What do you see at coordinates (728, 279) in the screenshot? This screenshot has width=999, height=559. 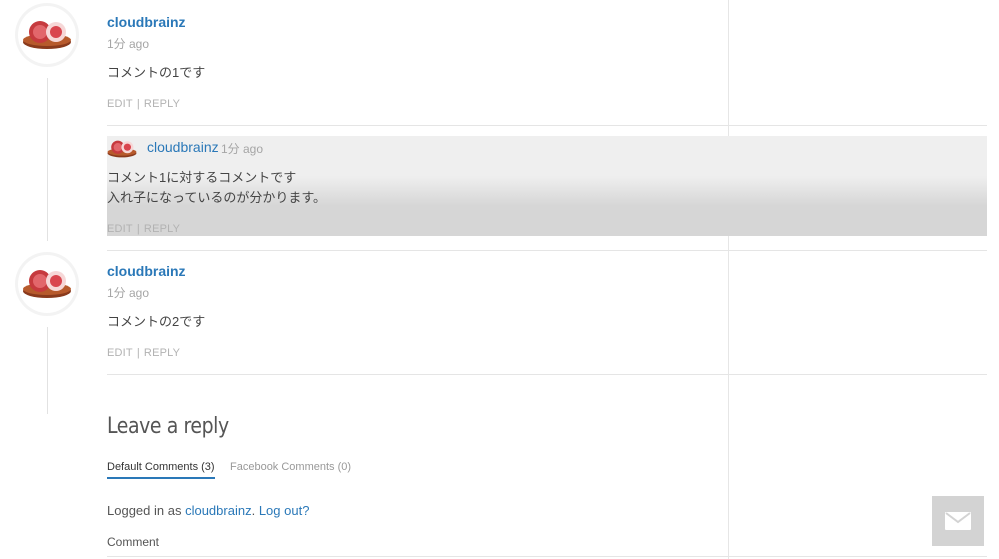 I see `column-divider` at bounding box center [728, 279].